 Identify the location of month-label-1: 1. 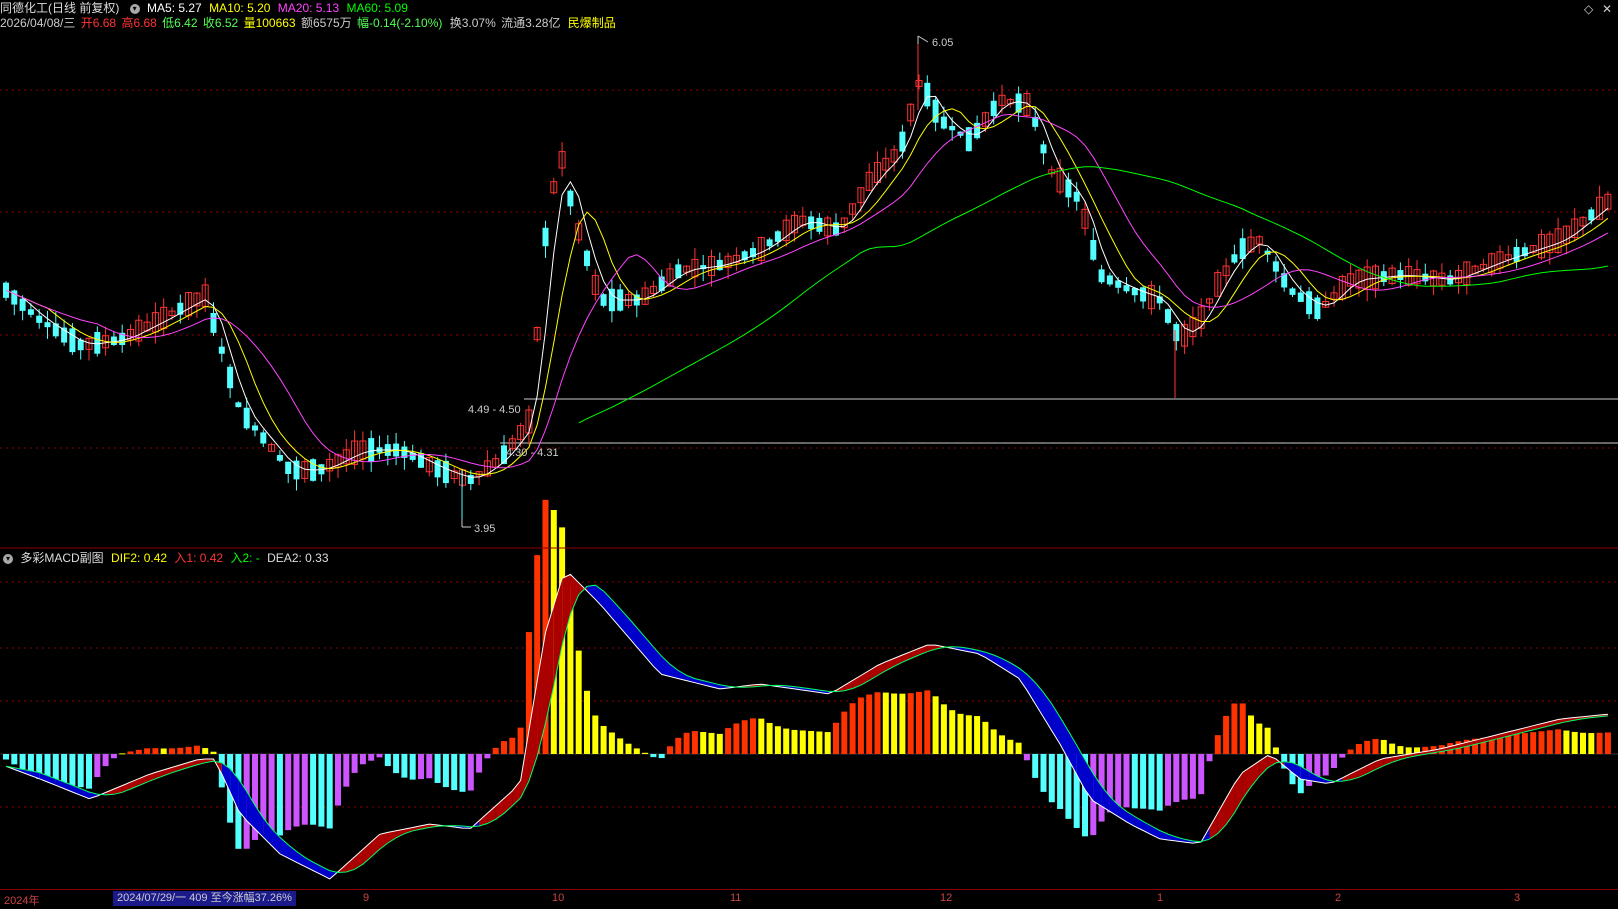
(1160, 898).